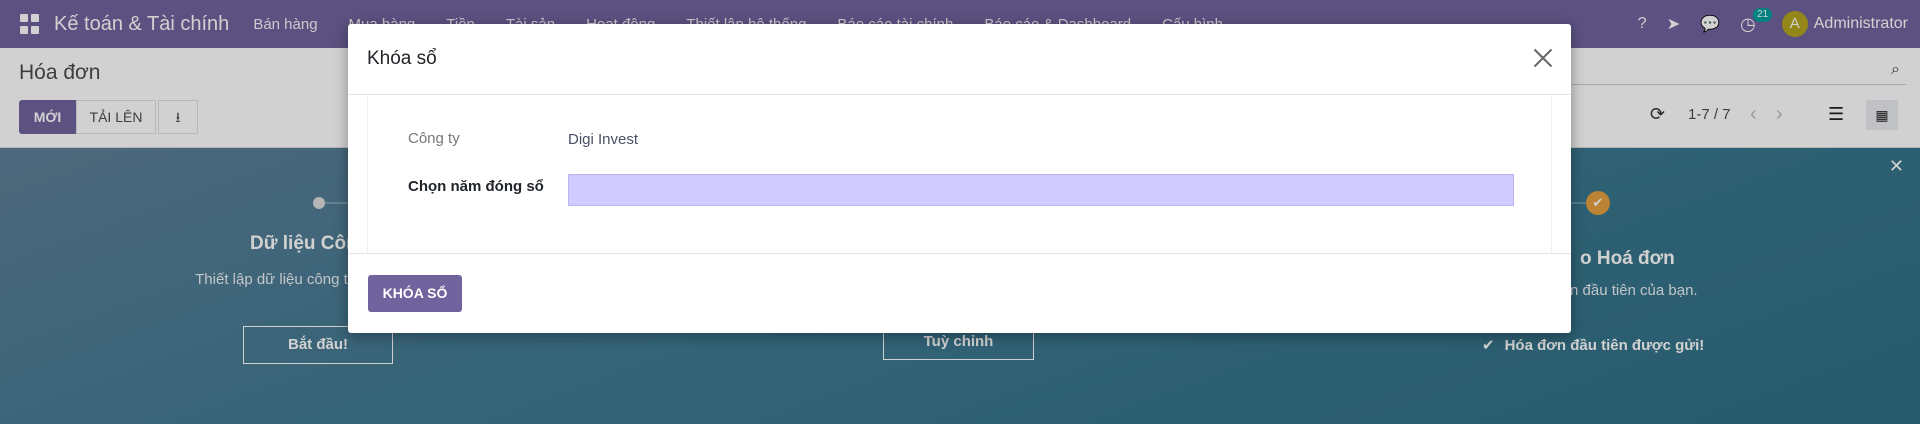 Image resolution: width=1920 pixels, height=424 pixels. What do you see at coordinates (603, 139) in the screenshot?
I see `company-value: Digi Invest` at bounding box center [603, 139].